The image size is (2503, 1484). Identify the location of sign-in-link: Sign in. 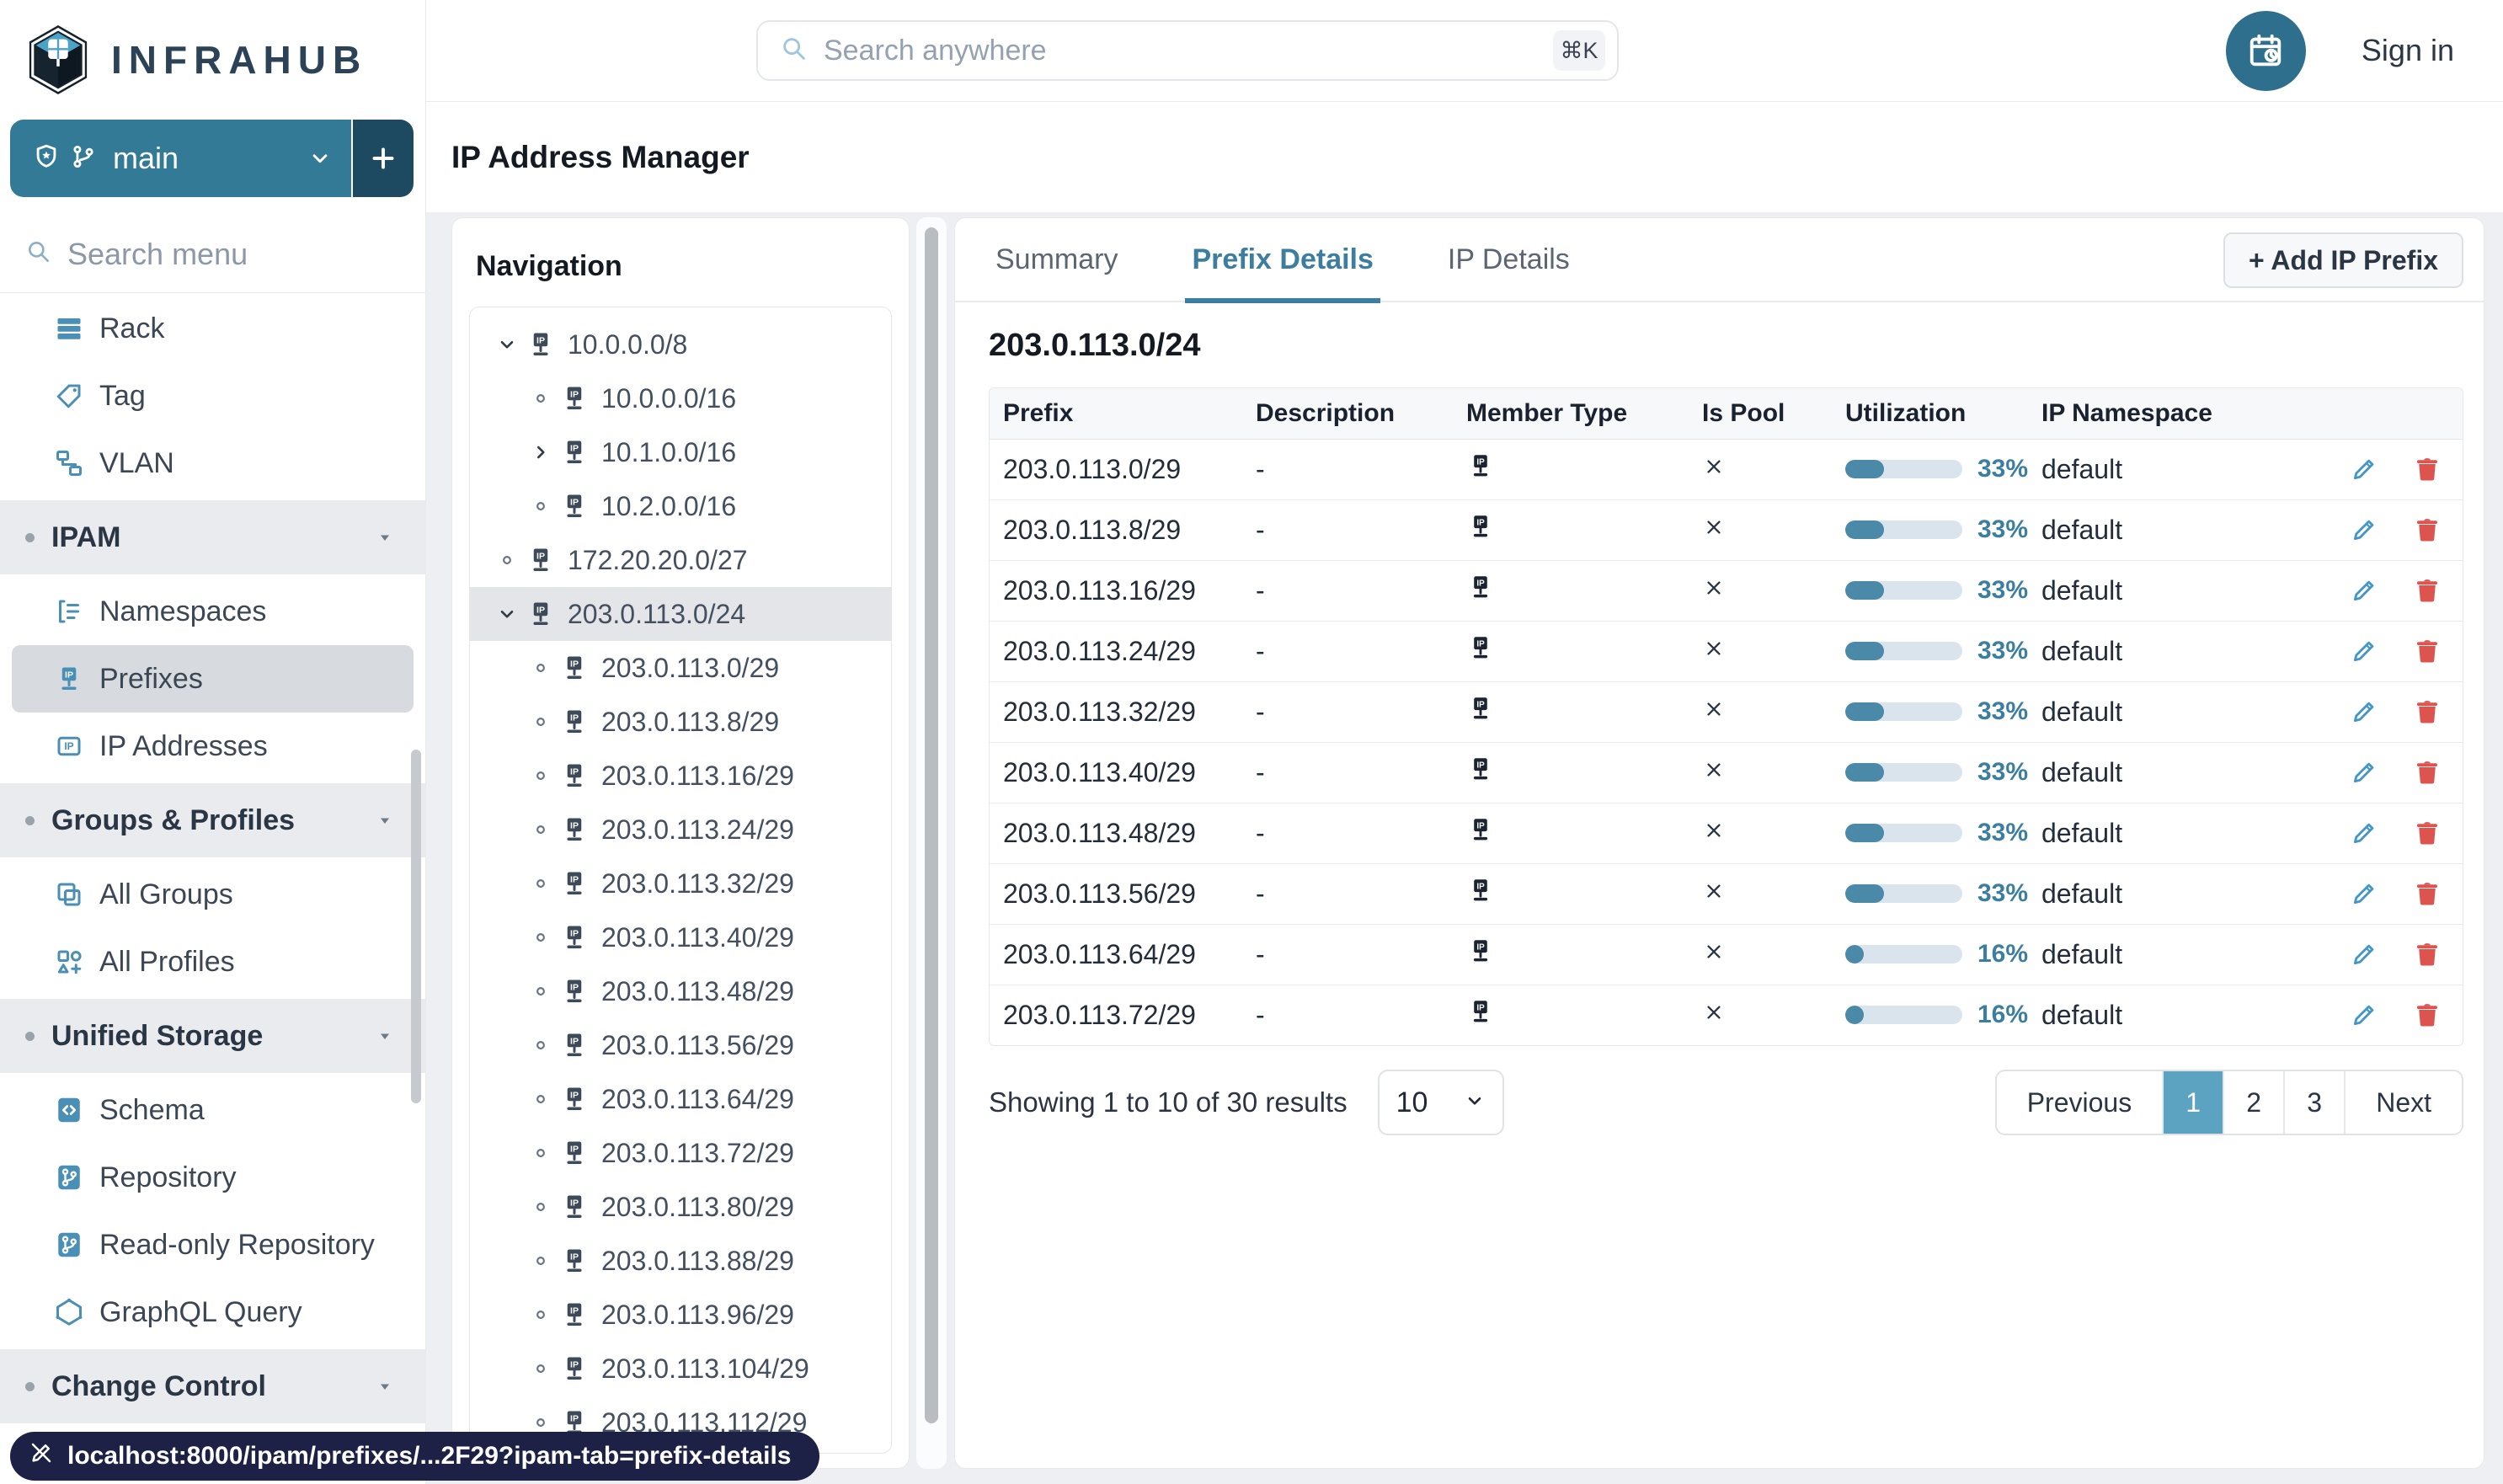
(2408, 50).